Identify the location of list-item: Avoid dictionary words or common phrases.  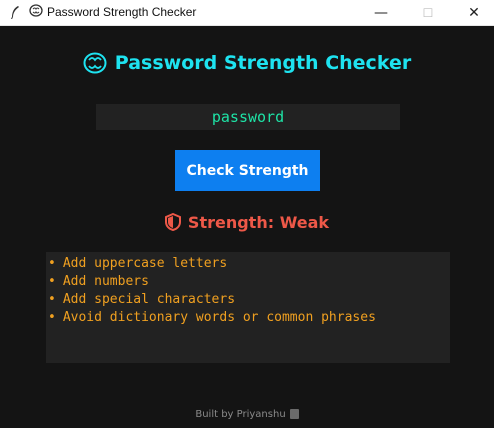
(249, 318).